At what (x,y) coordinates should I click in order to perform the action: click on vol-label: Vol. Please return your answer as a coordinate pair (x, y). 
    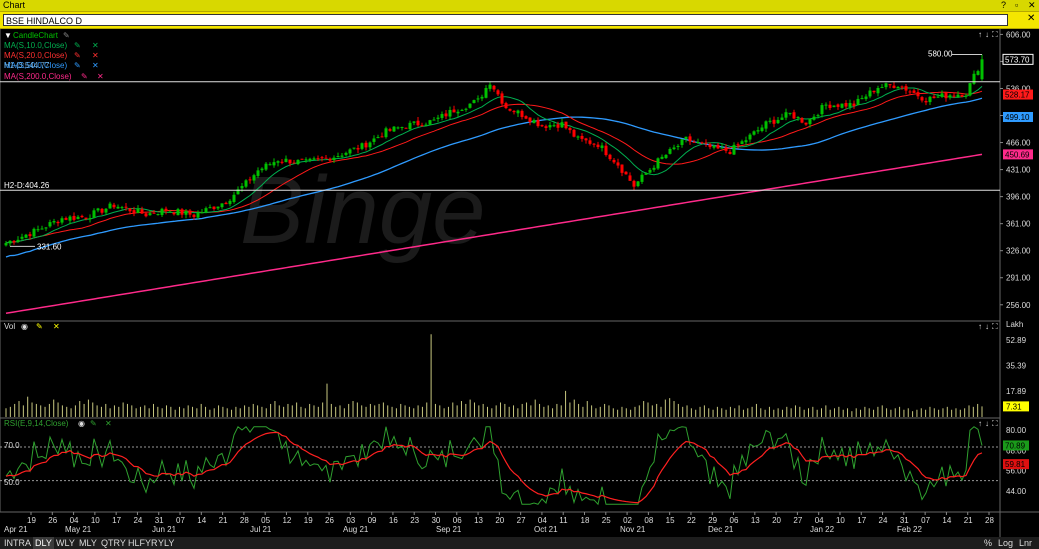
    Looking at the image, I should click on (9, 326).